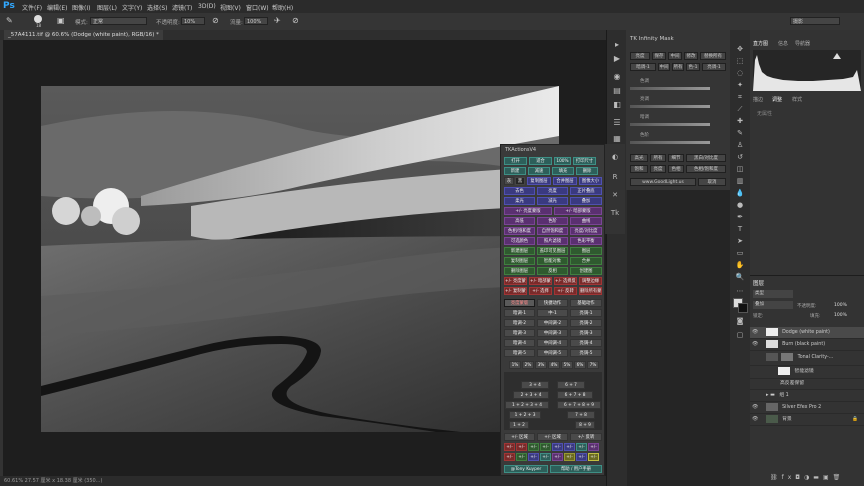  Describe the element at coordinates (676, 158) in the screenshot. I see `im-btn-r3-2: 细节` at that location.